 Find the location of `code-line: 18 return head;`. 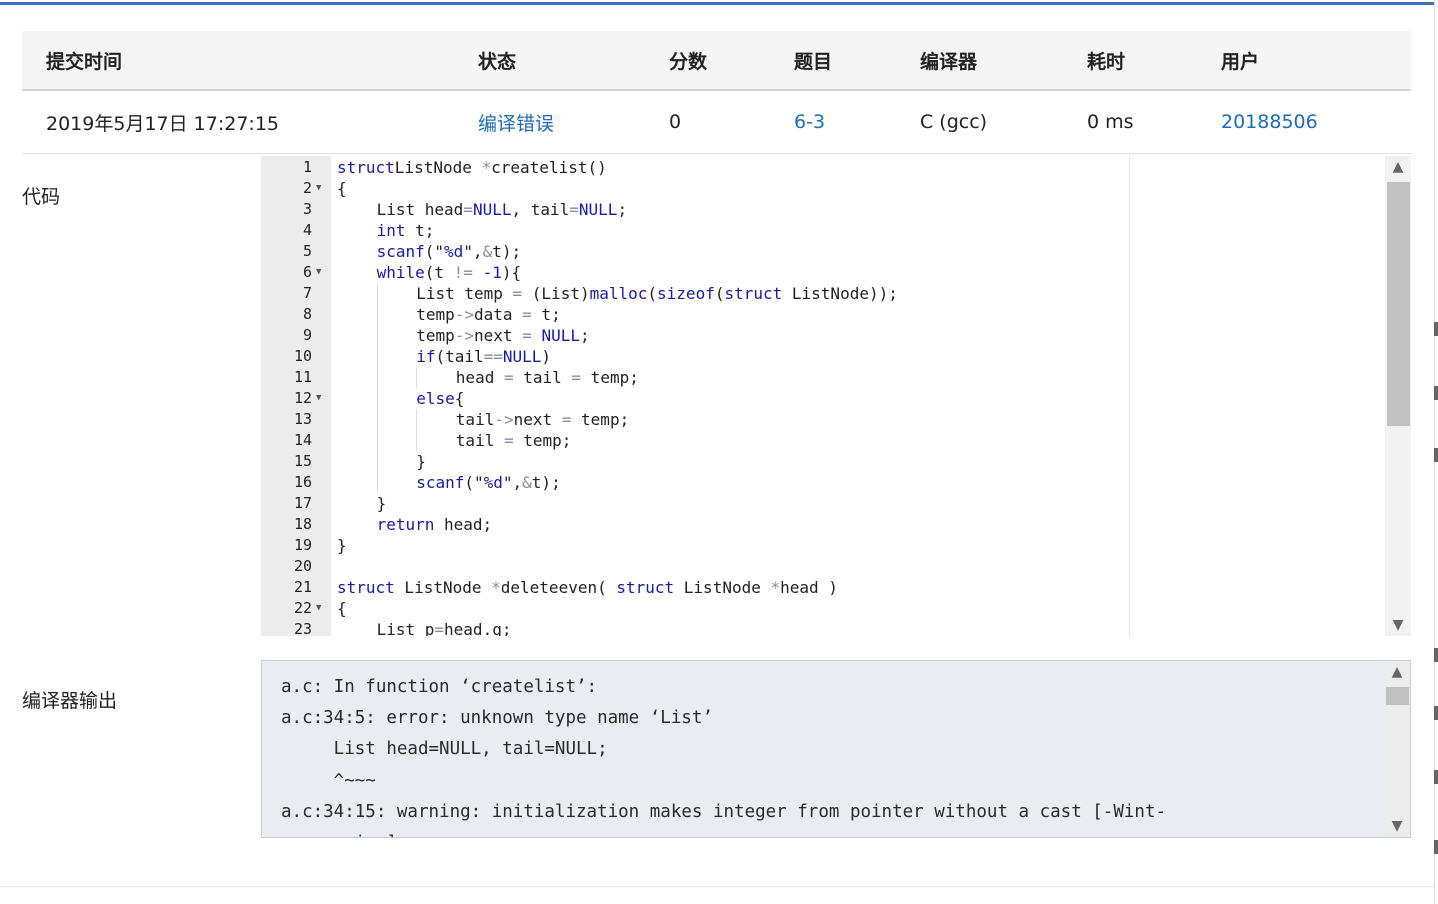

code-line: 18 return head; is located at coordinates (822, 524).